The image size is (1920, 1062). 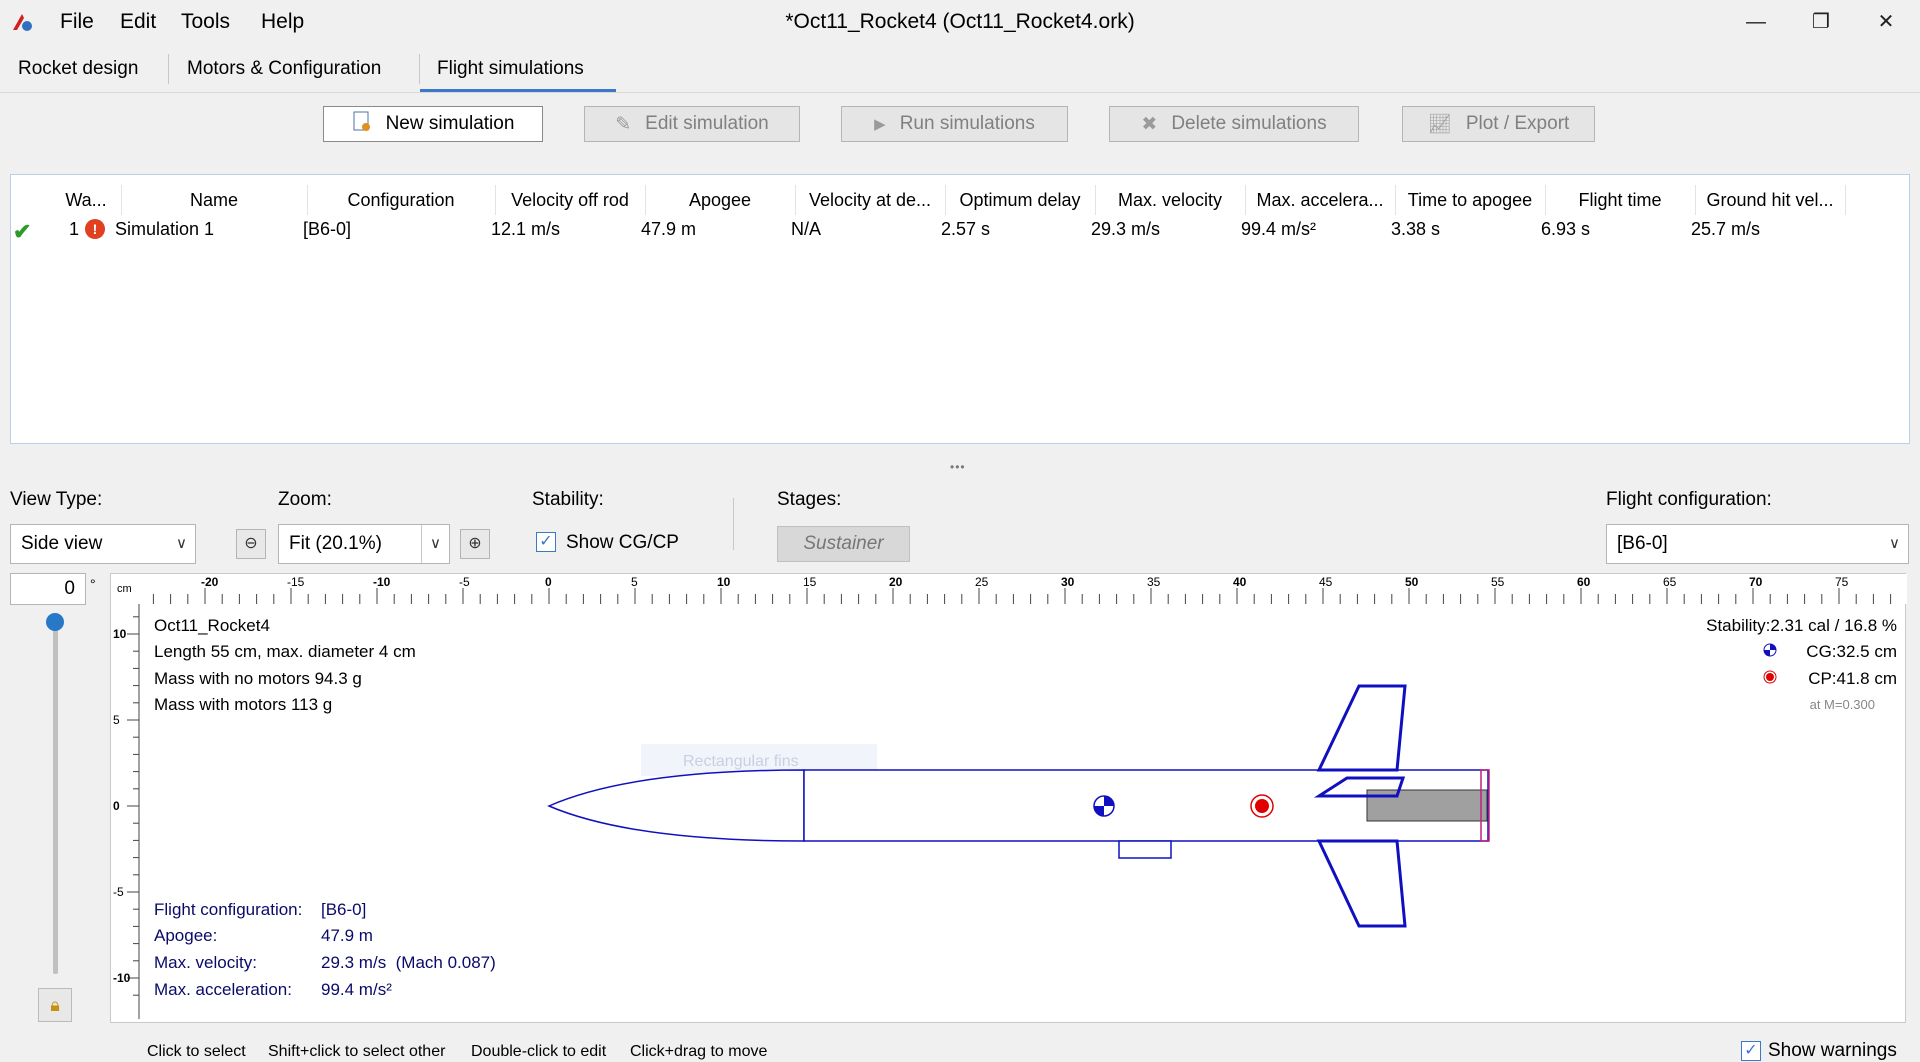 What do you see at coordinates (1361, 883) in the screenshot?
I see `fin-bottom` at bounding box center [1361, 883].